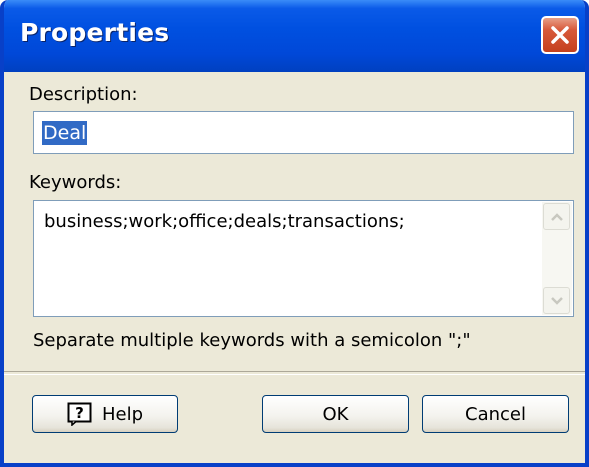 The height and width of the screenshot is (467, 589). I want to click on ok-button: OK, so click(335, 414).